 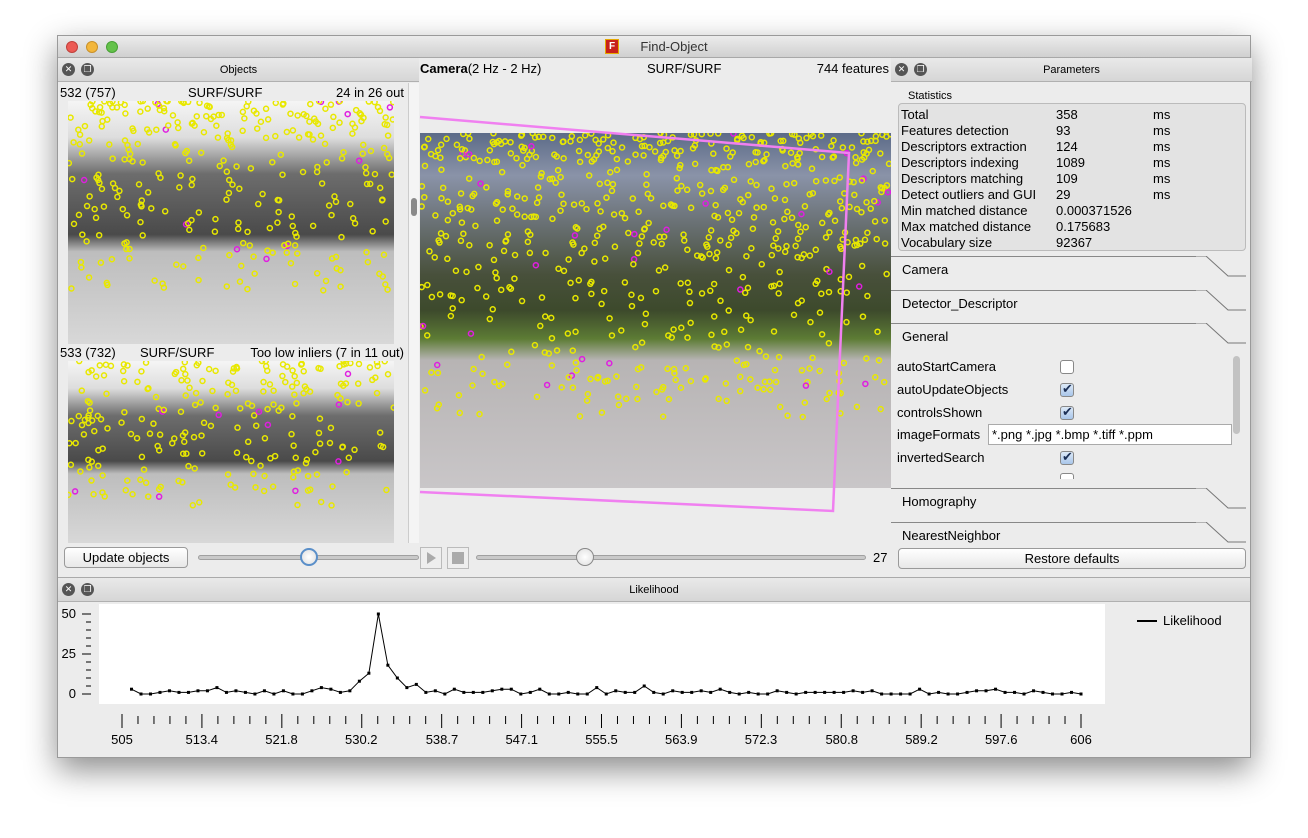 What do you see at coordinates (612, 46) in the screenshot?
I see `app-logo-icon: F` at bounding box center [612, 46].